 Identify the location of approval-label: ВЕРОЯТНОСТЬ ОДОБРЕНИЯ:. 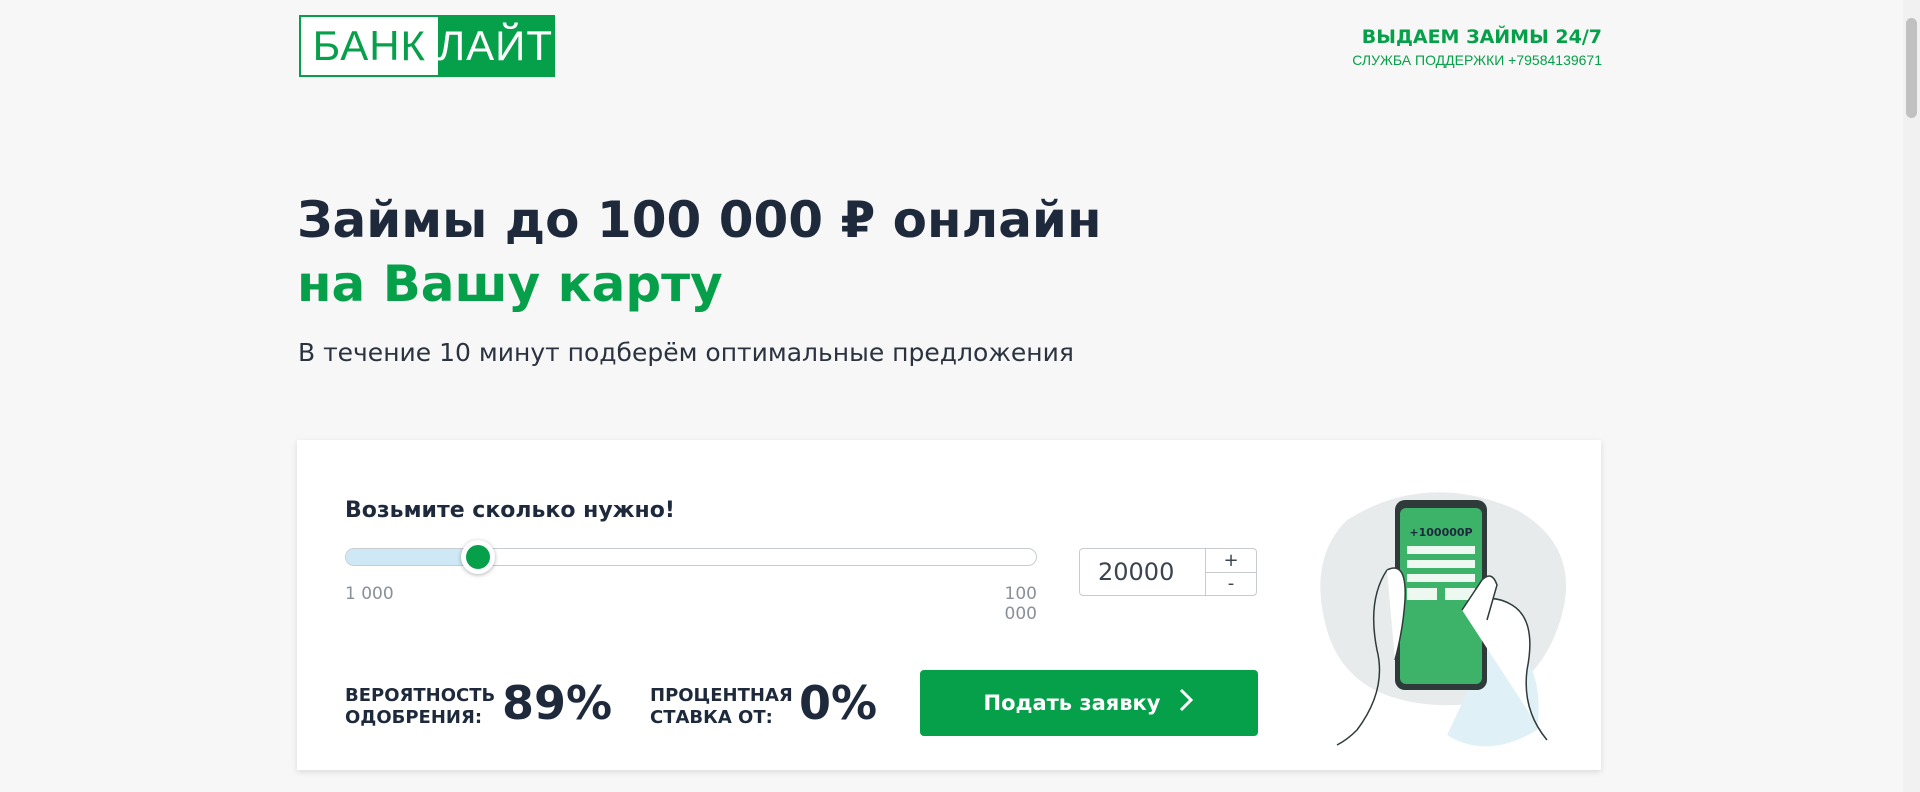
(420, 707).